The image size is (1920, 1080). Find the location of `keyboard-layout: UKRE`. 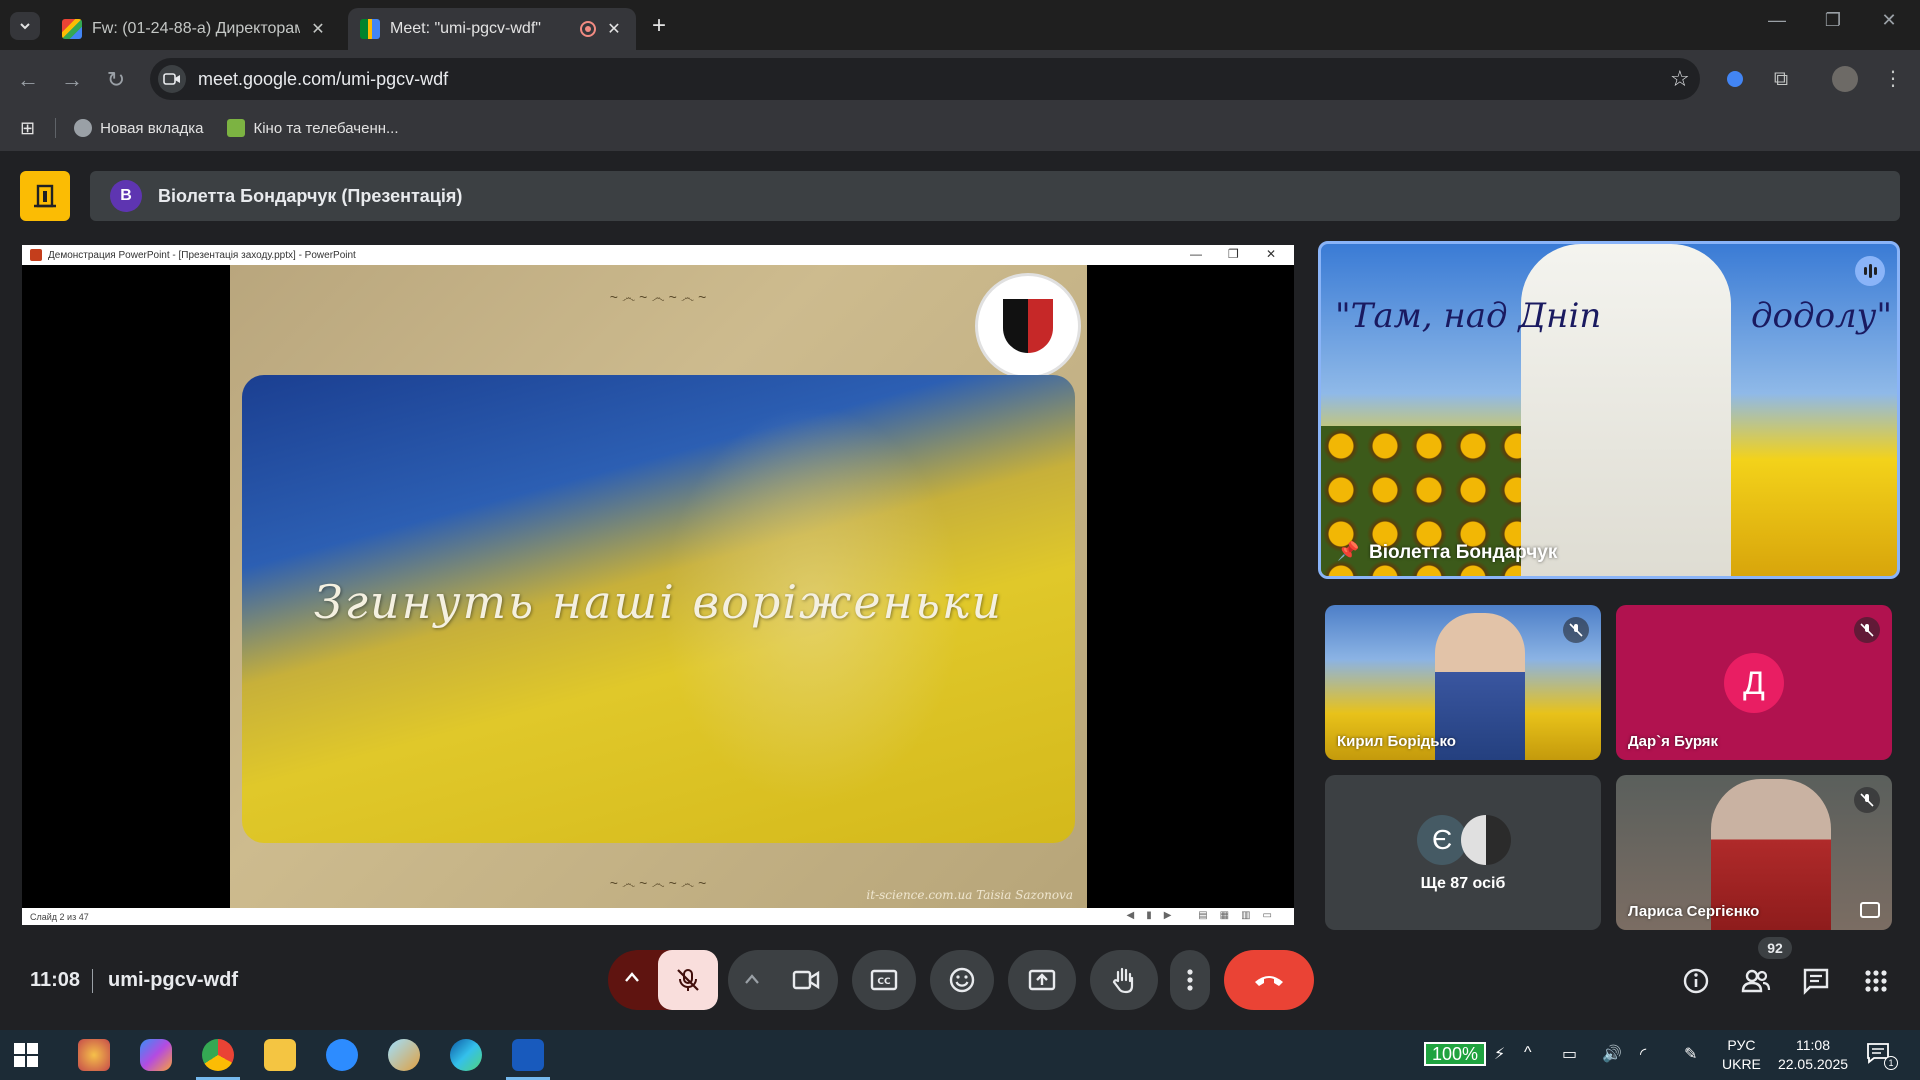

keyboard-layout: UKRE is located at coordinates (1741, 1064).